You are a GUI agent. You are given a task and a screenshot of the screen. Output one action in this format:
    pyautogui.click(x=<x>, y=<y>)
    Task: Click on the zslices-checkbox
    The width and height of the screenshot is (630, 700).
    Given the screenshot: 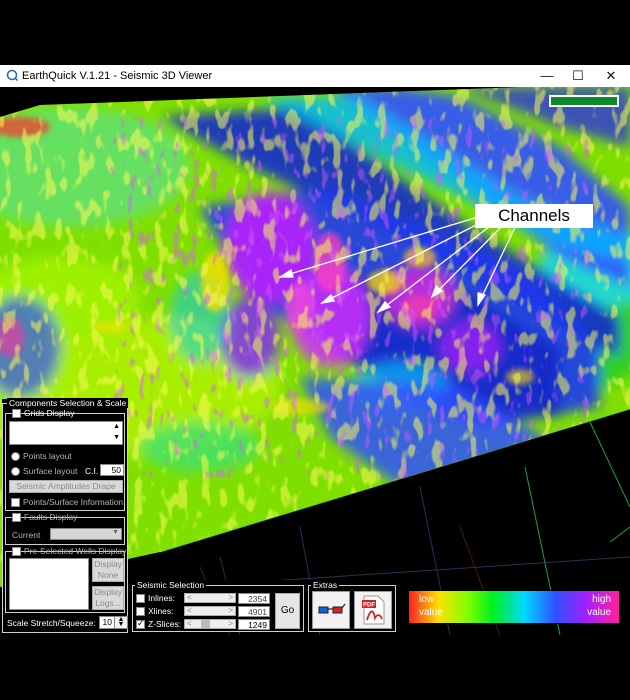 What is the action you would take?
    pyautogui.click(x=140, y=623)
    